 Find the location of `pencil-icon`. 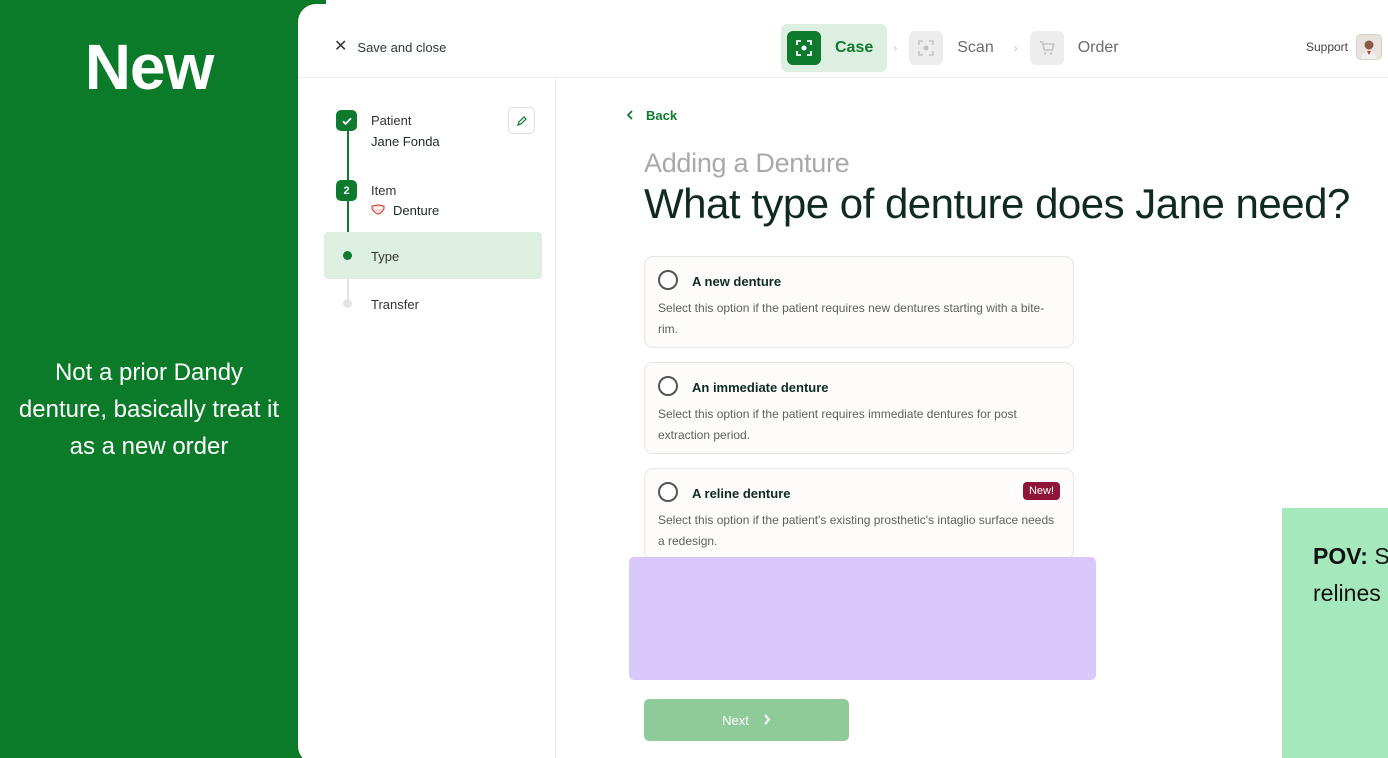

pencil-icon is located at coordinates (521, 120).